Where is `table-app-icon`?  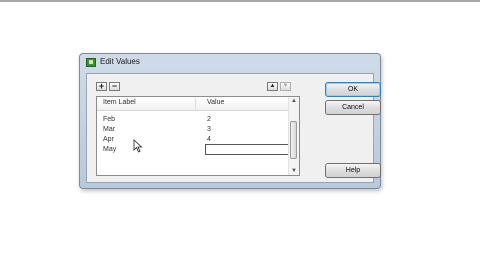 table-app-icon is located at coordinates (91, 62).